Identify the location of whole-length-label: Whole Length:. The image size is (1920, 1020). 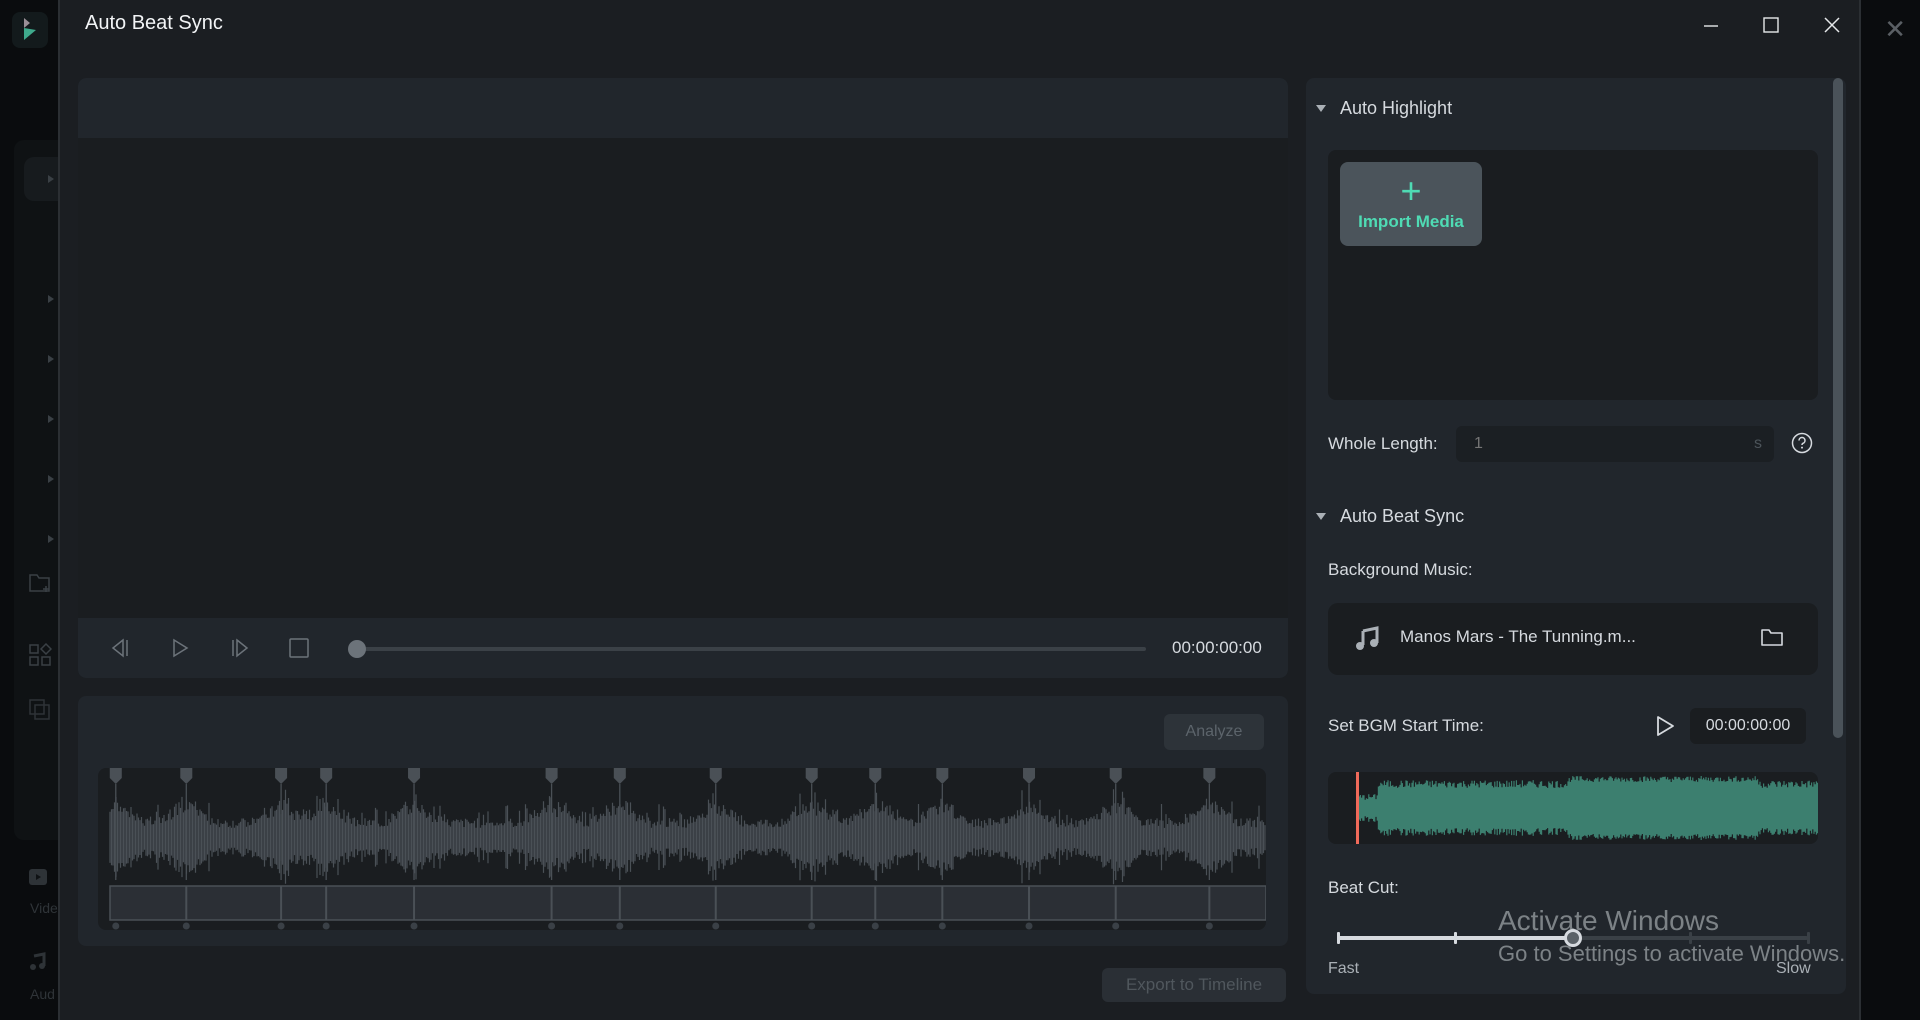
(1383, 443).